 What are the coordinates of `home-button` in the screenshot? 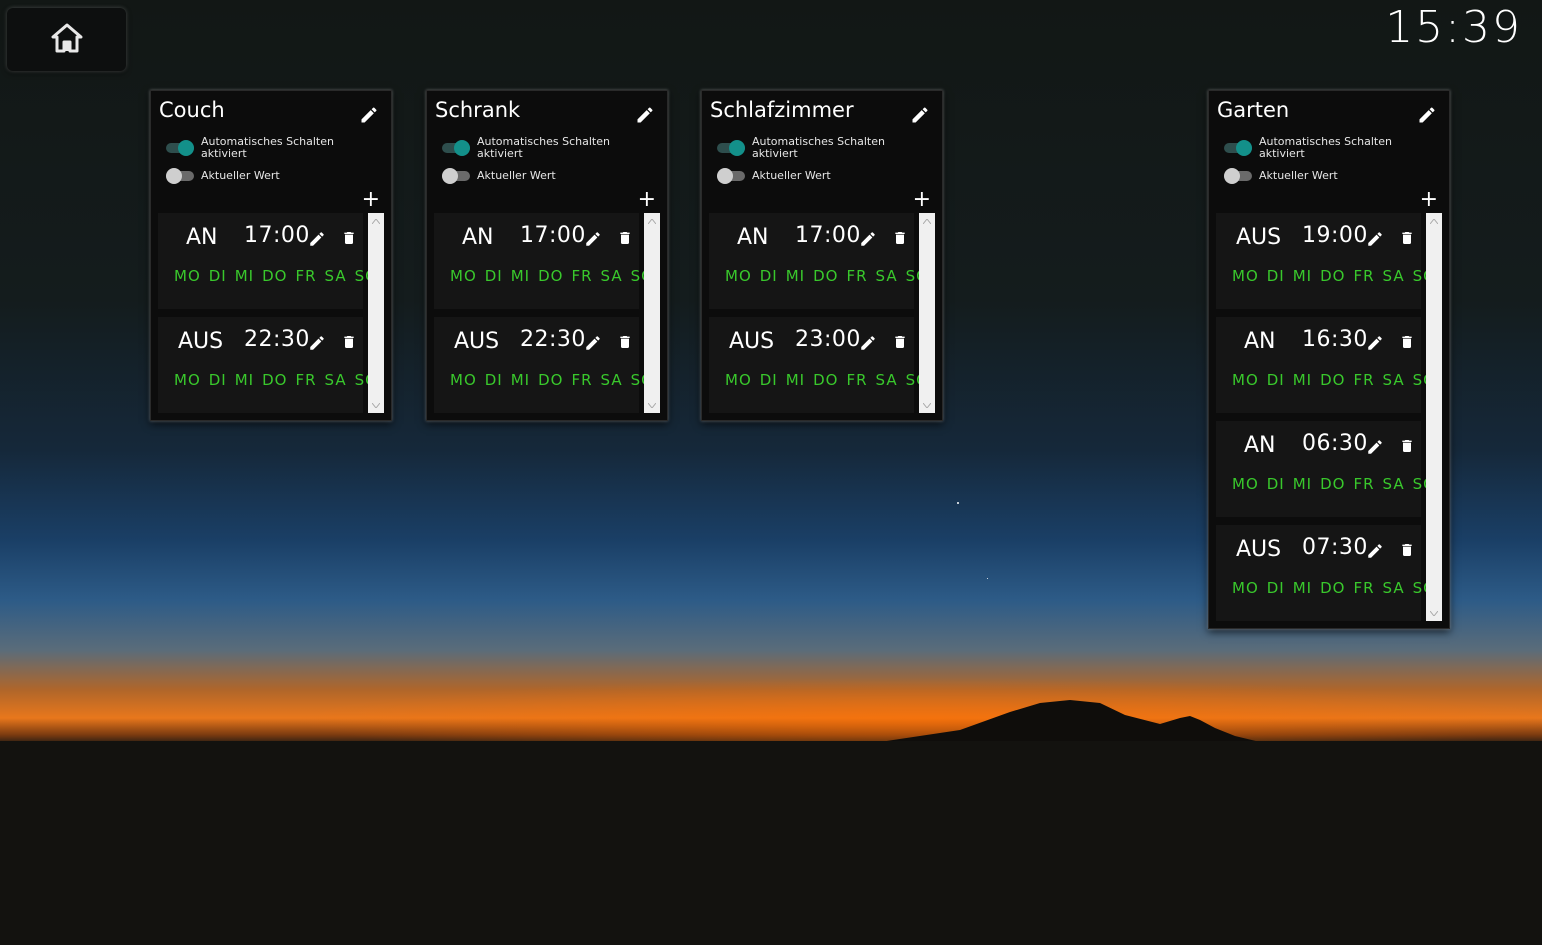 It's located at (66, 39).